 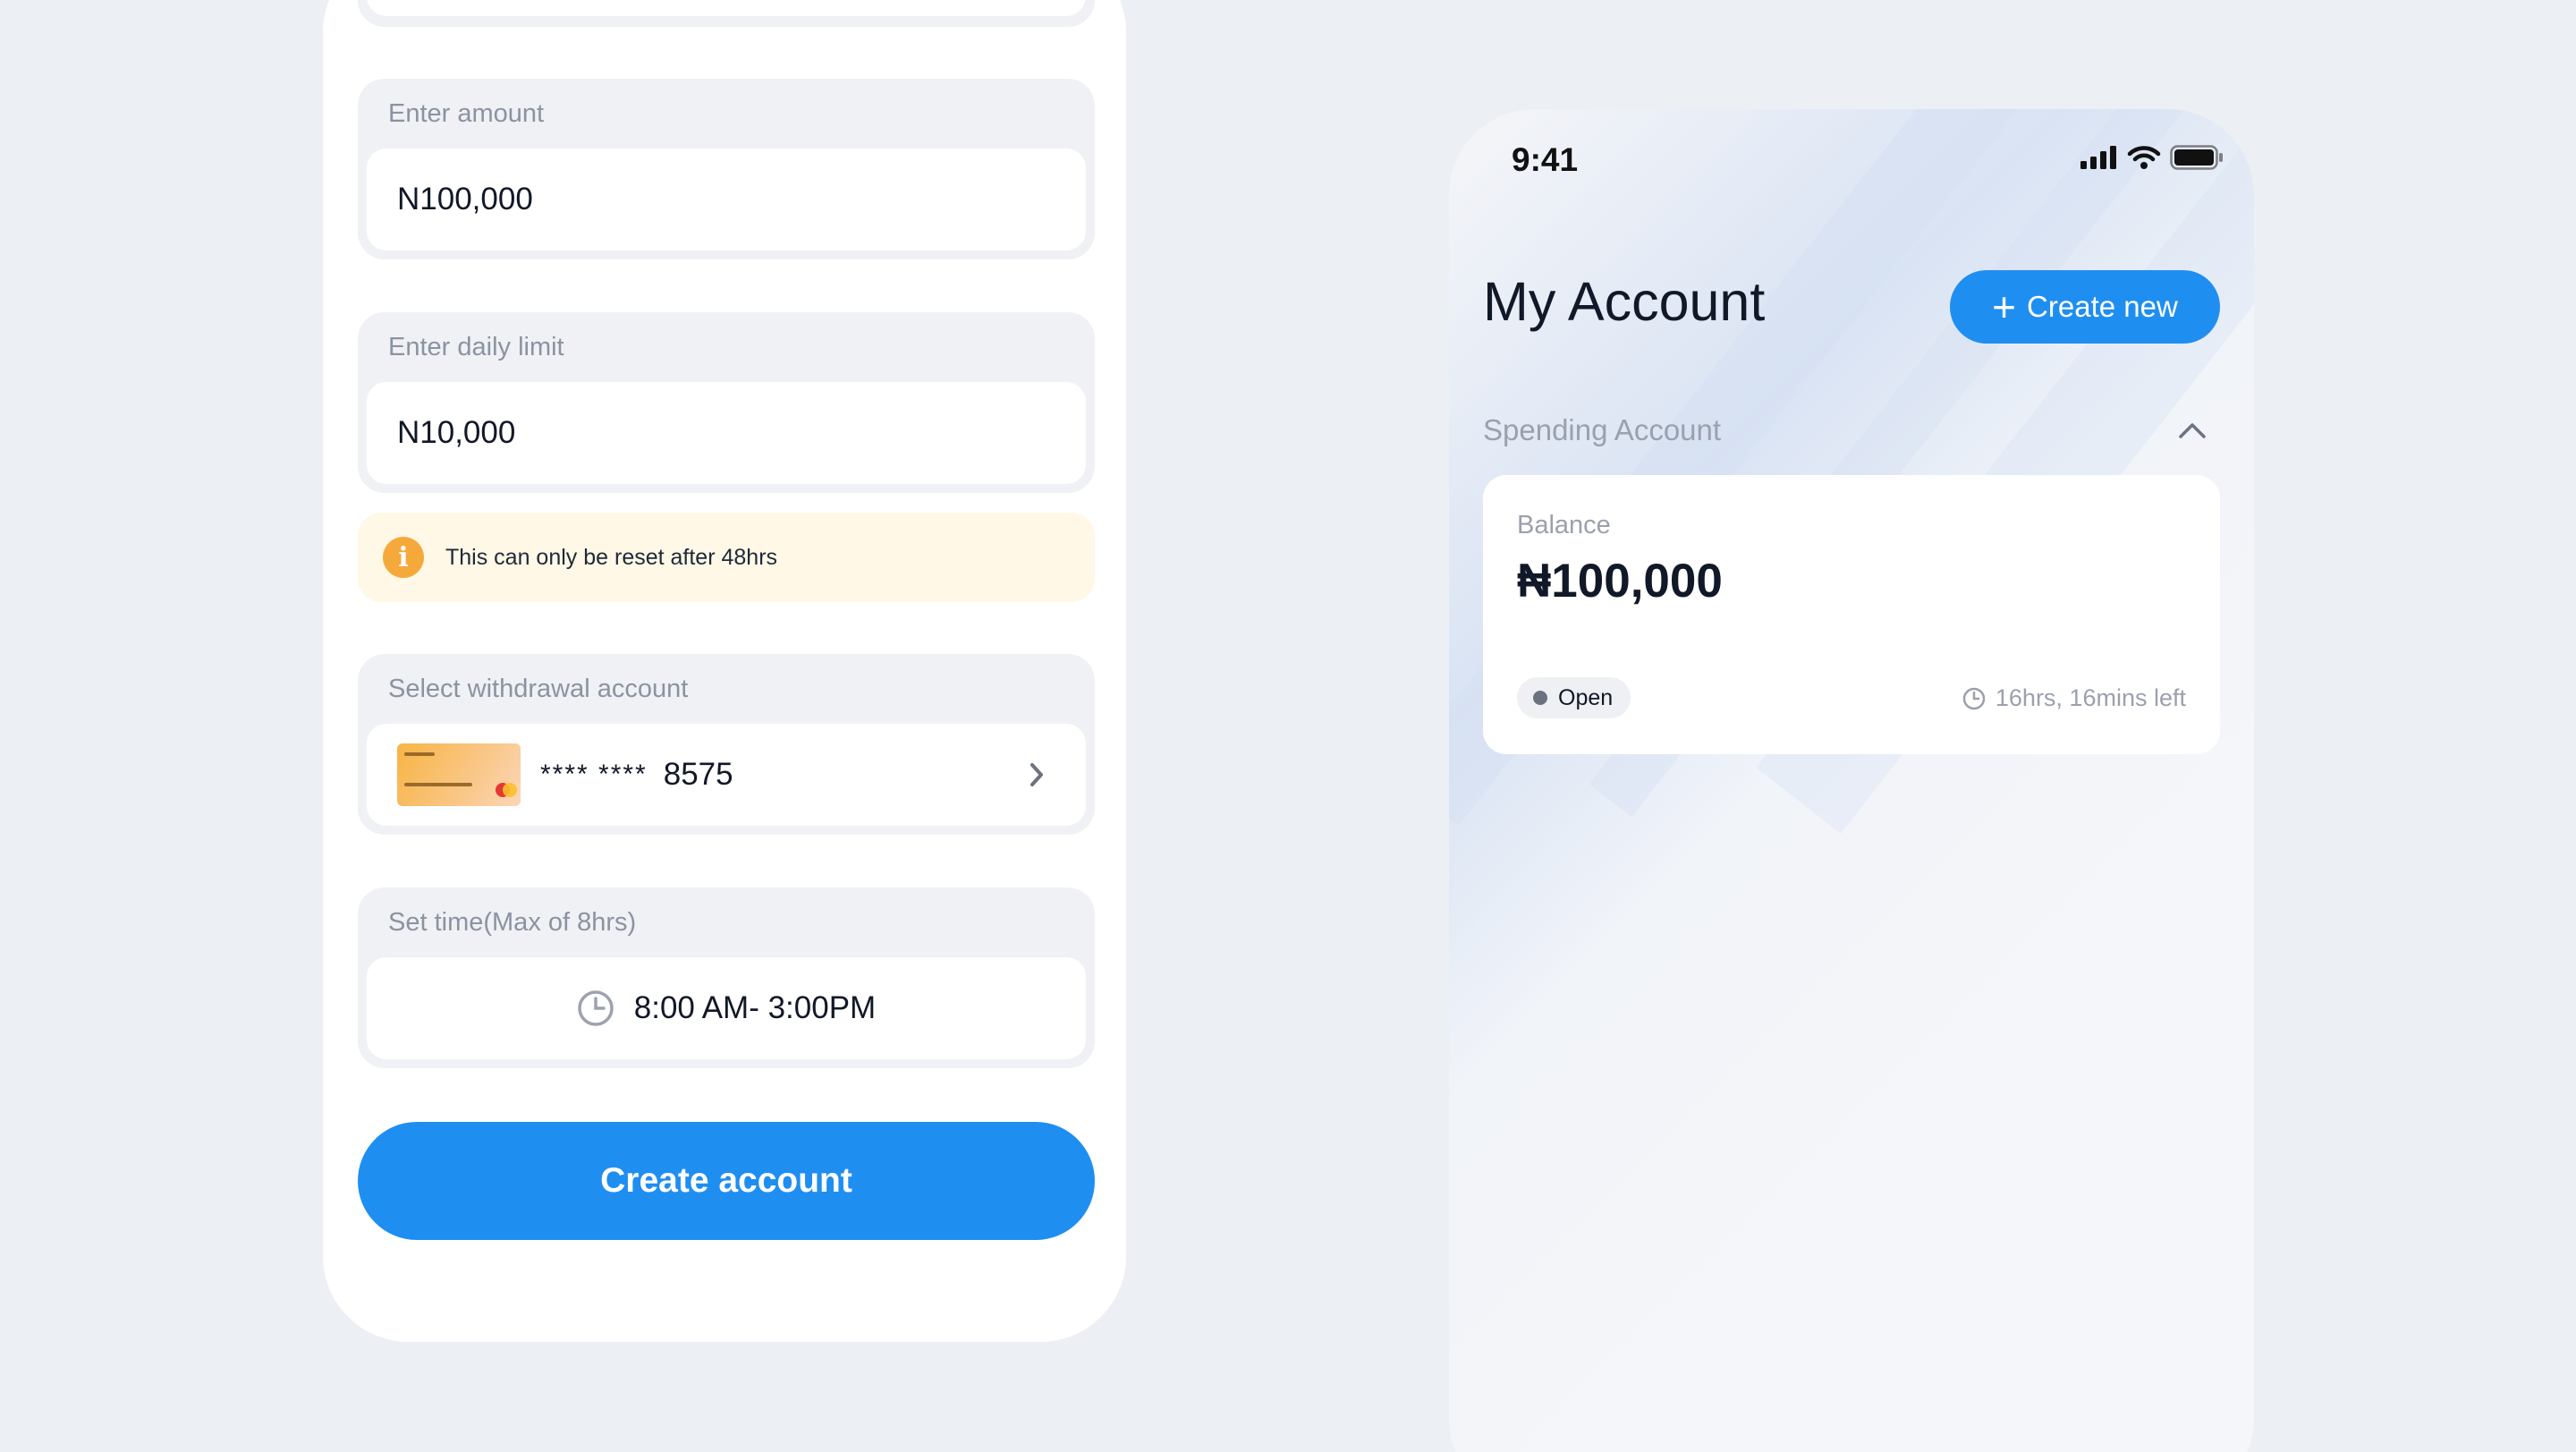 I want to click on withdrawal-field-group: Select withdrawal account **** **** 8575, so click(x=726, y=744).